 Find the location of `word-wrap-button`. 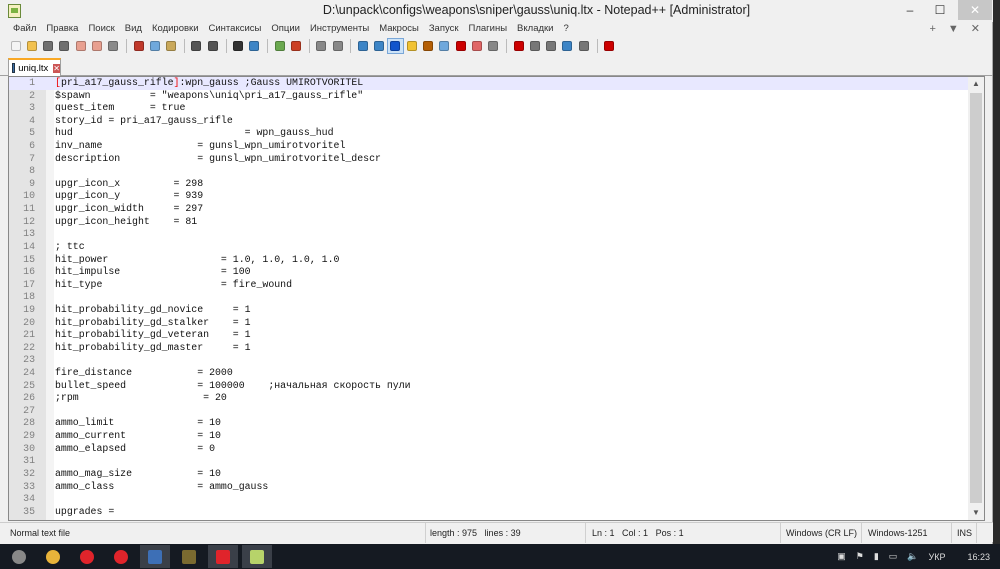

word-wrap-button is located at coordinates (362, 46).